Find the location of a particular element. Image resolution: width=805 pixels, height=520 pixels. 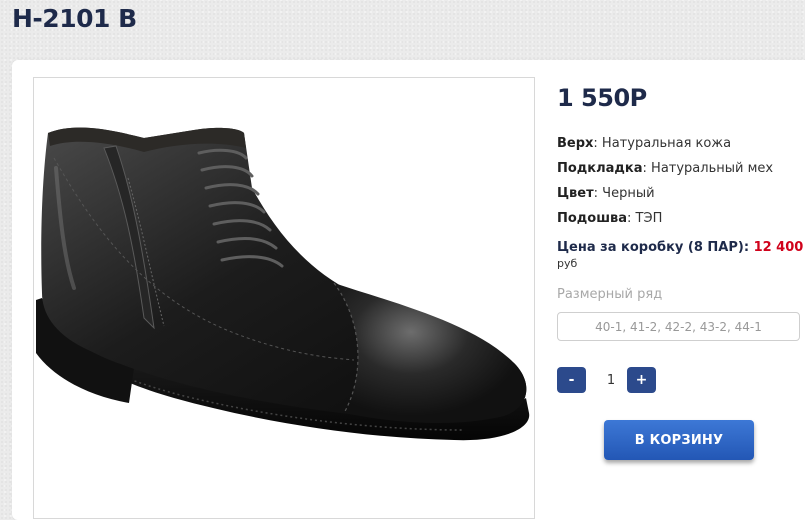

box-price-unit: руб is located at coordinates (567, 263).